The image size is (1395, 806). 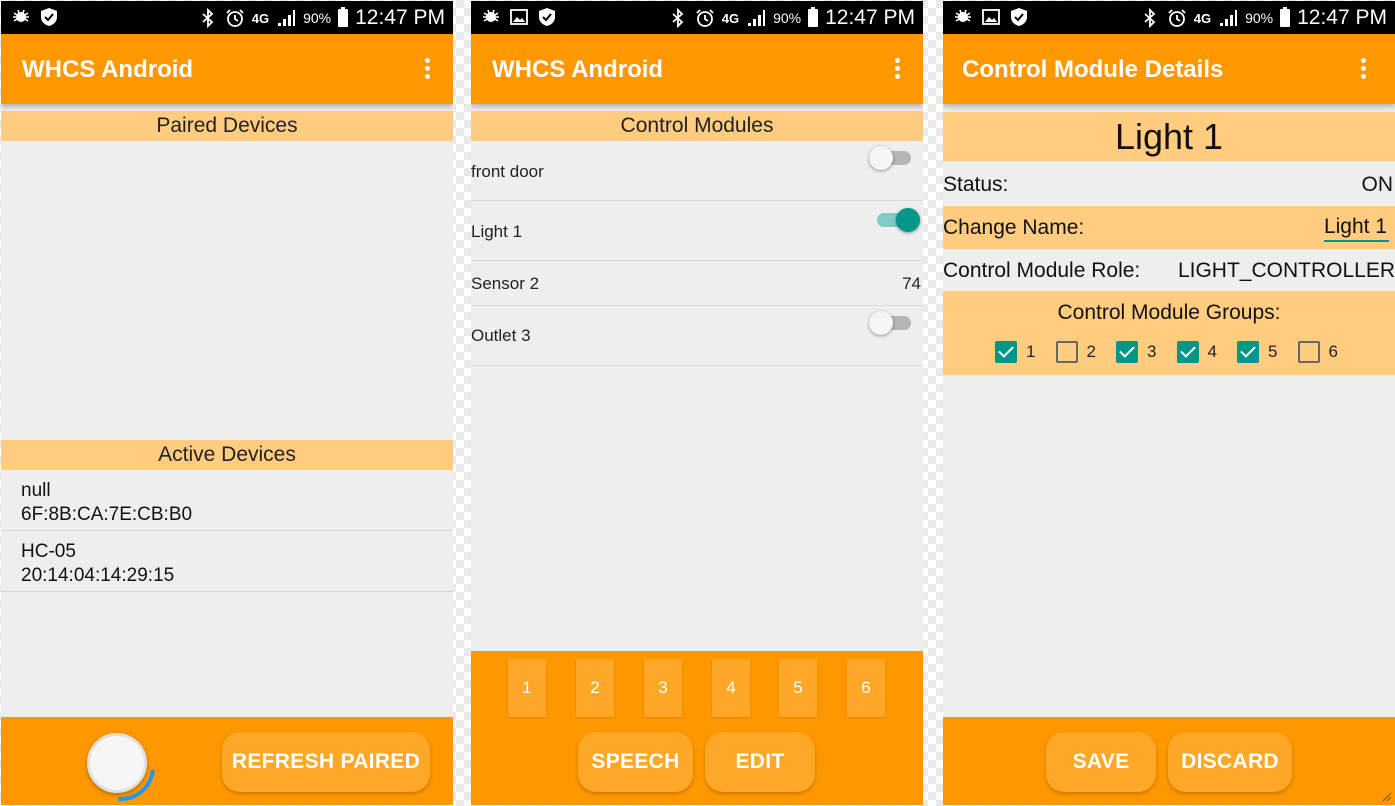 I want to click on change-name-label: Change Name:, so click(x=1014, y=227).